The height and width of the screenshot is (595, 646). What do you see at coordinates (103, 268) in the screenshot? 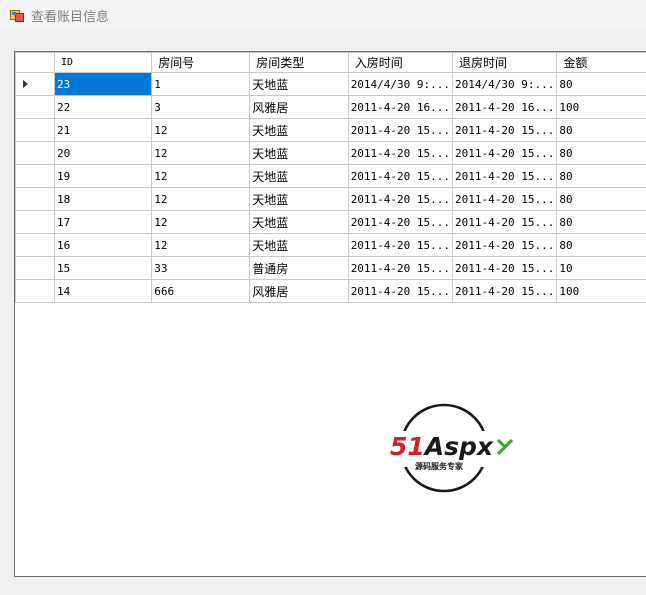
I see `cell-id: 15` at bounding box center [103, 268].